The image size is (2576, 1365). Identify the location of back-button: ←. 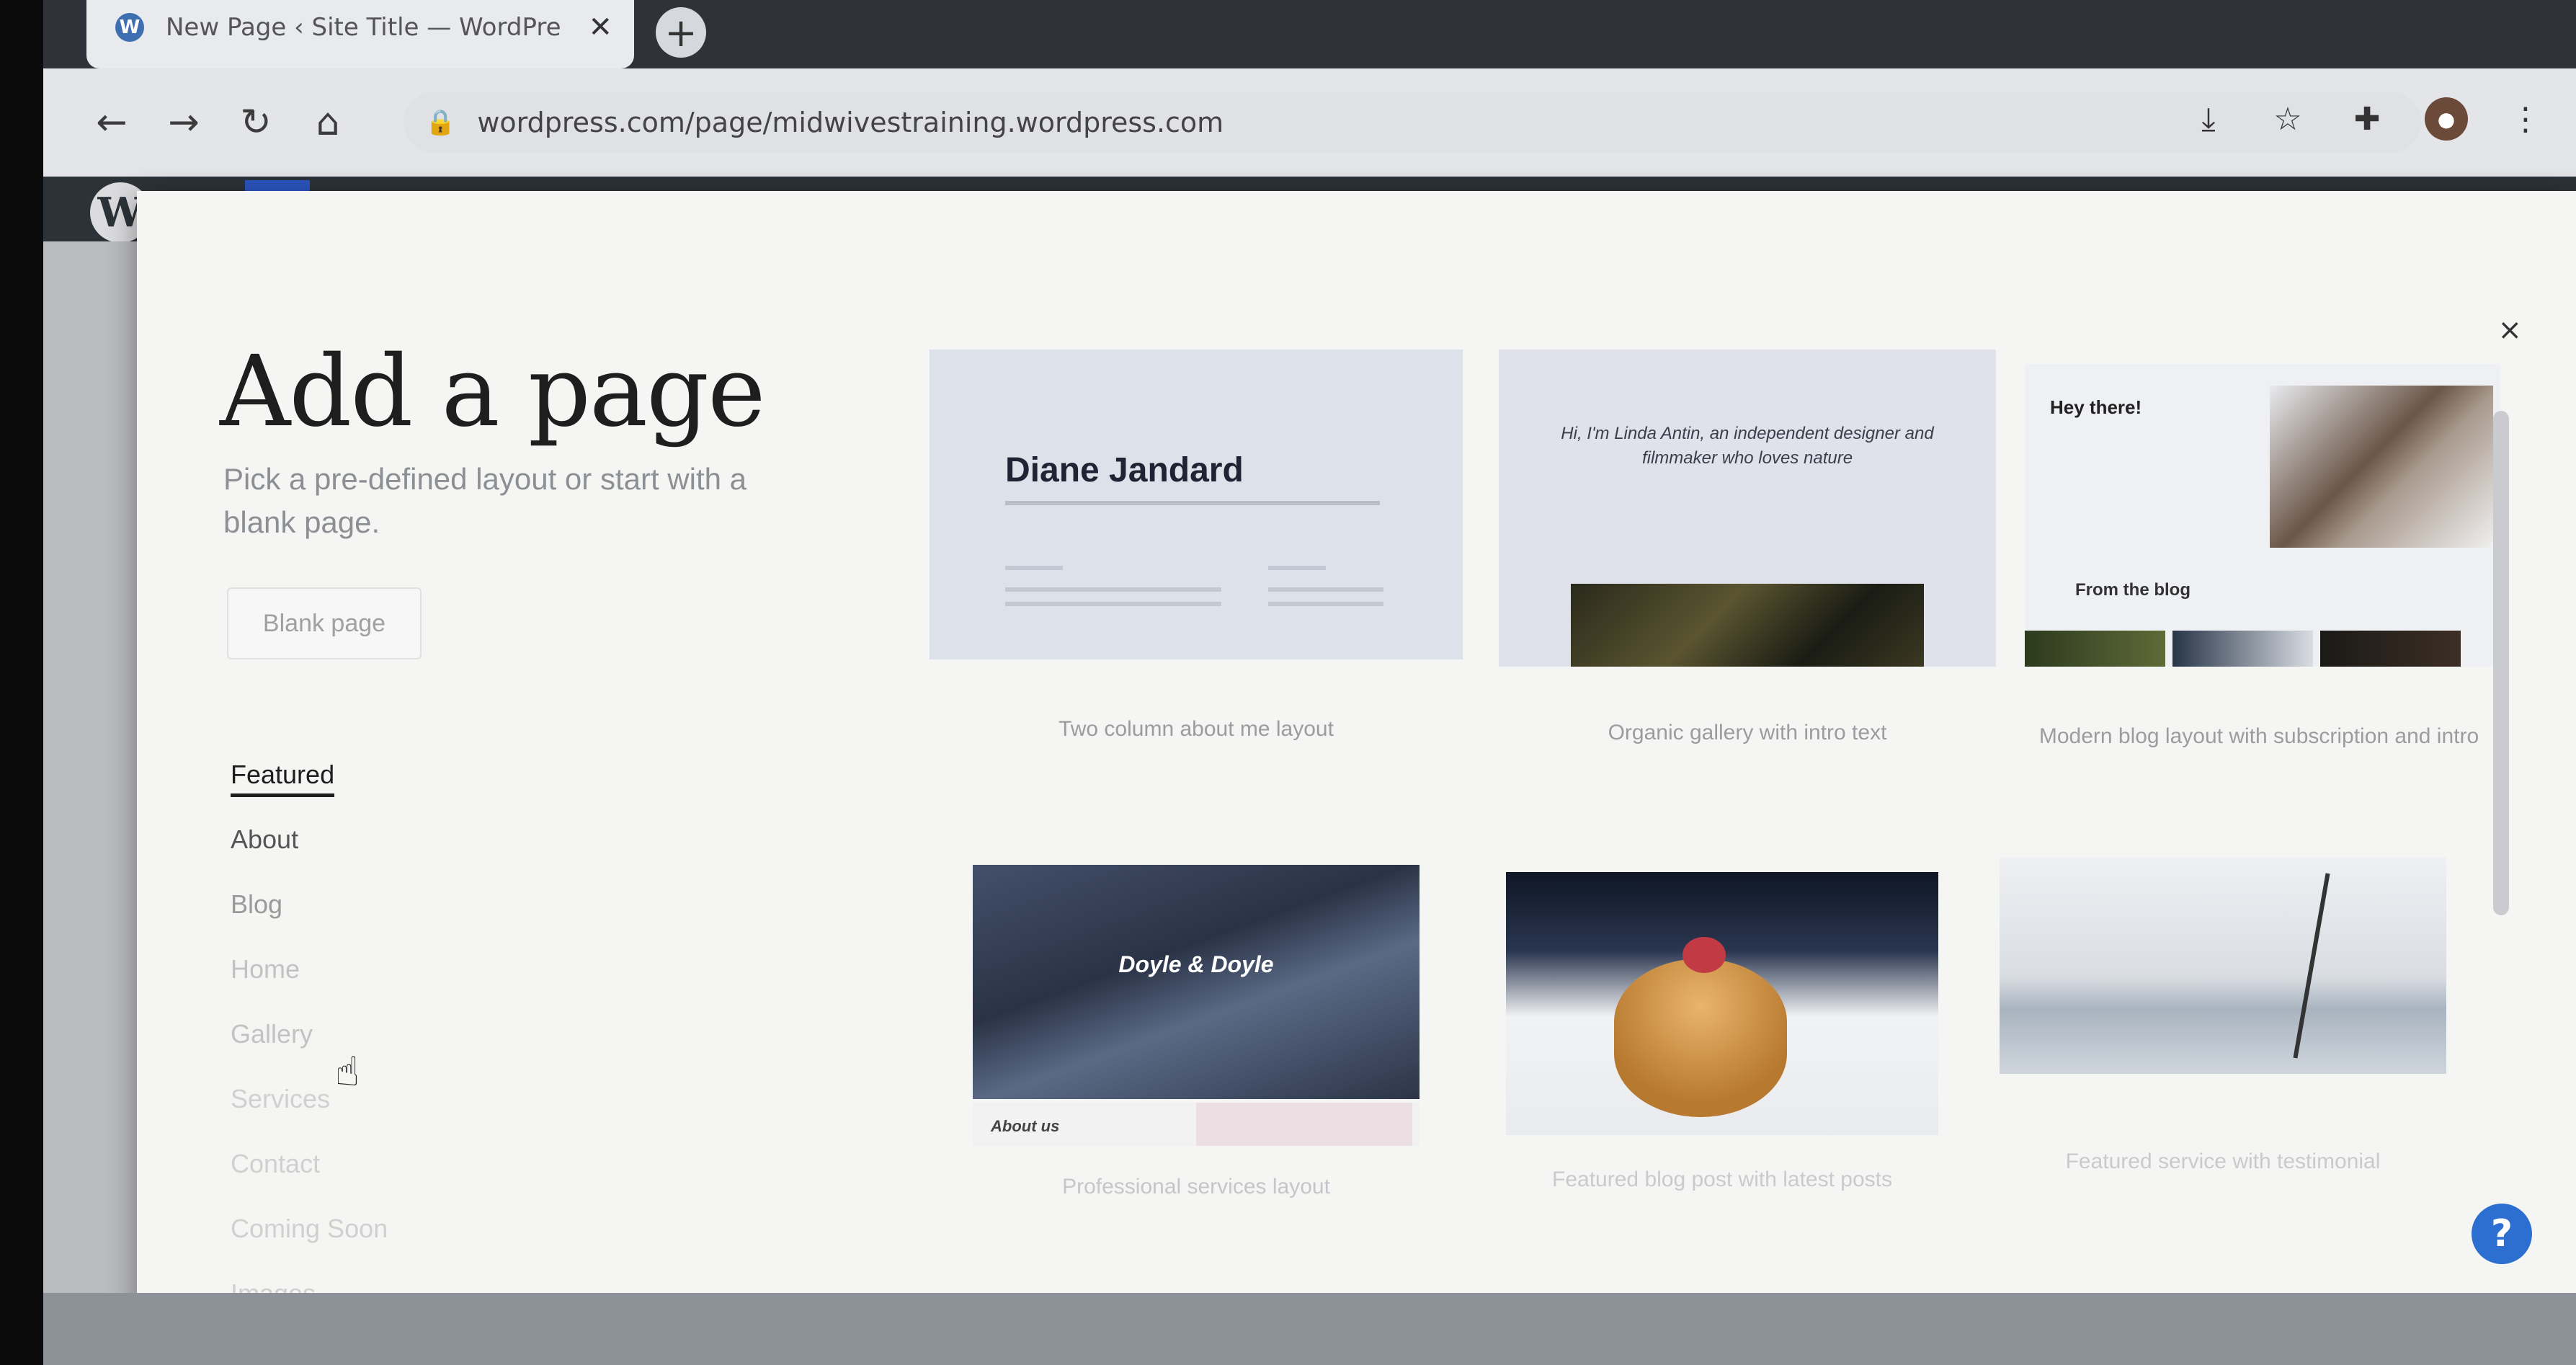
(111, 123).